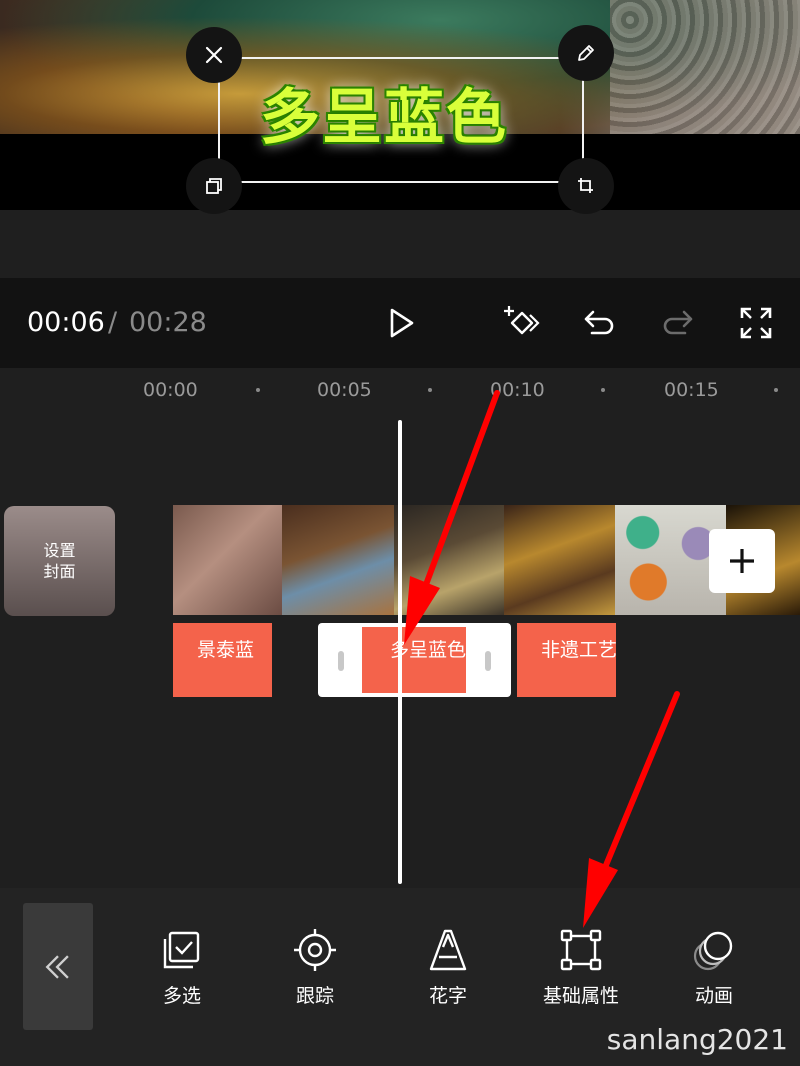 Image resolution: width=800 pixels, height=1066 pixels. I want to click on playhead, so click(400, 652).